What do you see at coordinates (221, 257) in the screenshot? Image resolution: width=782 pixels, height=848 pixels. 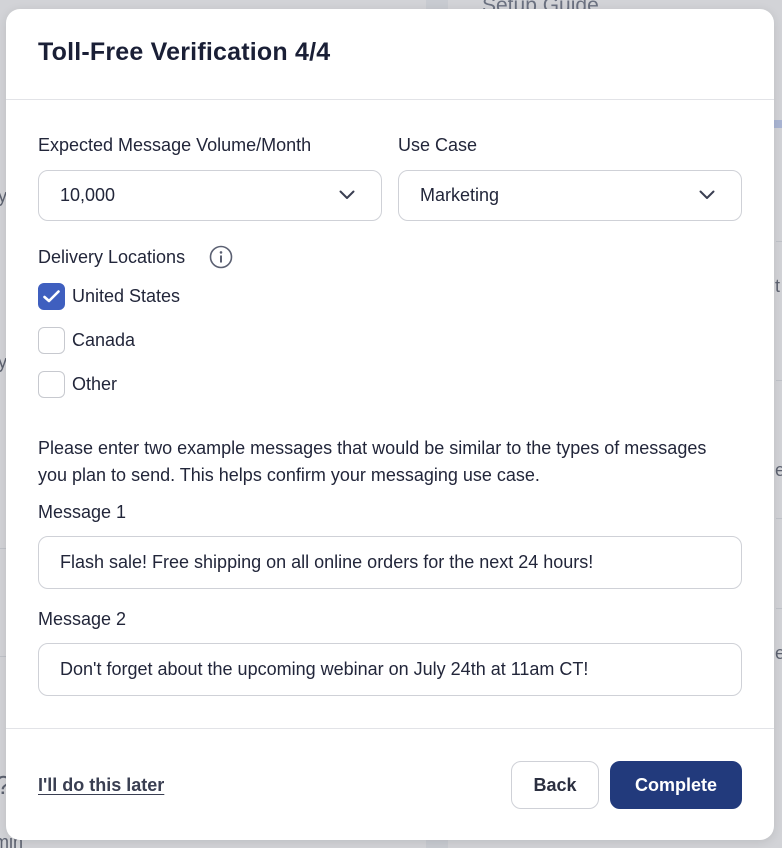 I see `info-icon` at bounding box center [221, 257].